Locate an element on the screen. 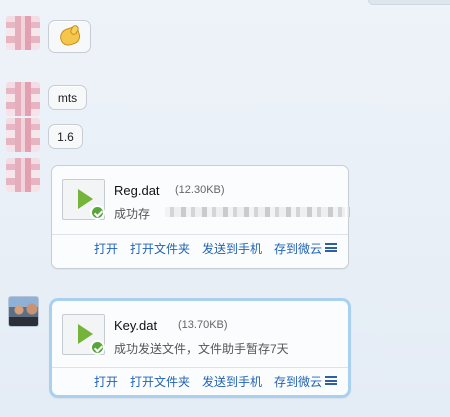 This screenshot has width=450, height=417. file-status: 成功发送文件，文件助手暂存7天 is located at coordinates (201, 349).